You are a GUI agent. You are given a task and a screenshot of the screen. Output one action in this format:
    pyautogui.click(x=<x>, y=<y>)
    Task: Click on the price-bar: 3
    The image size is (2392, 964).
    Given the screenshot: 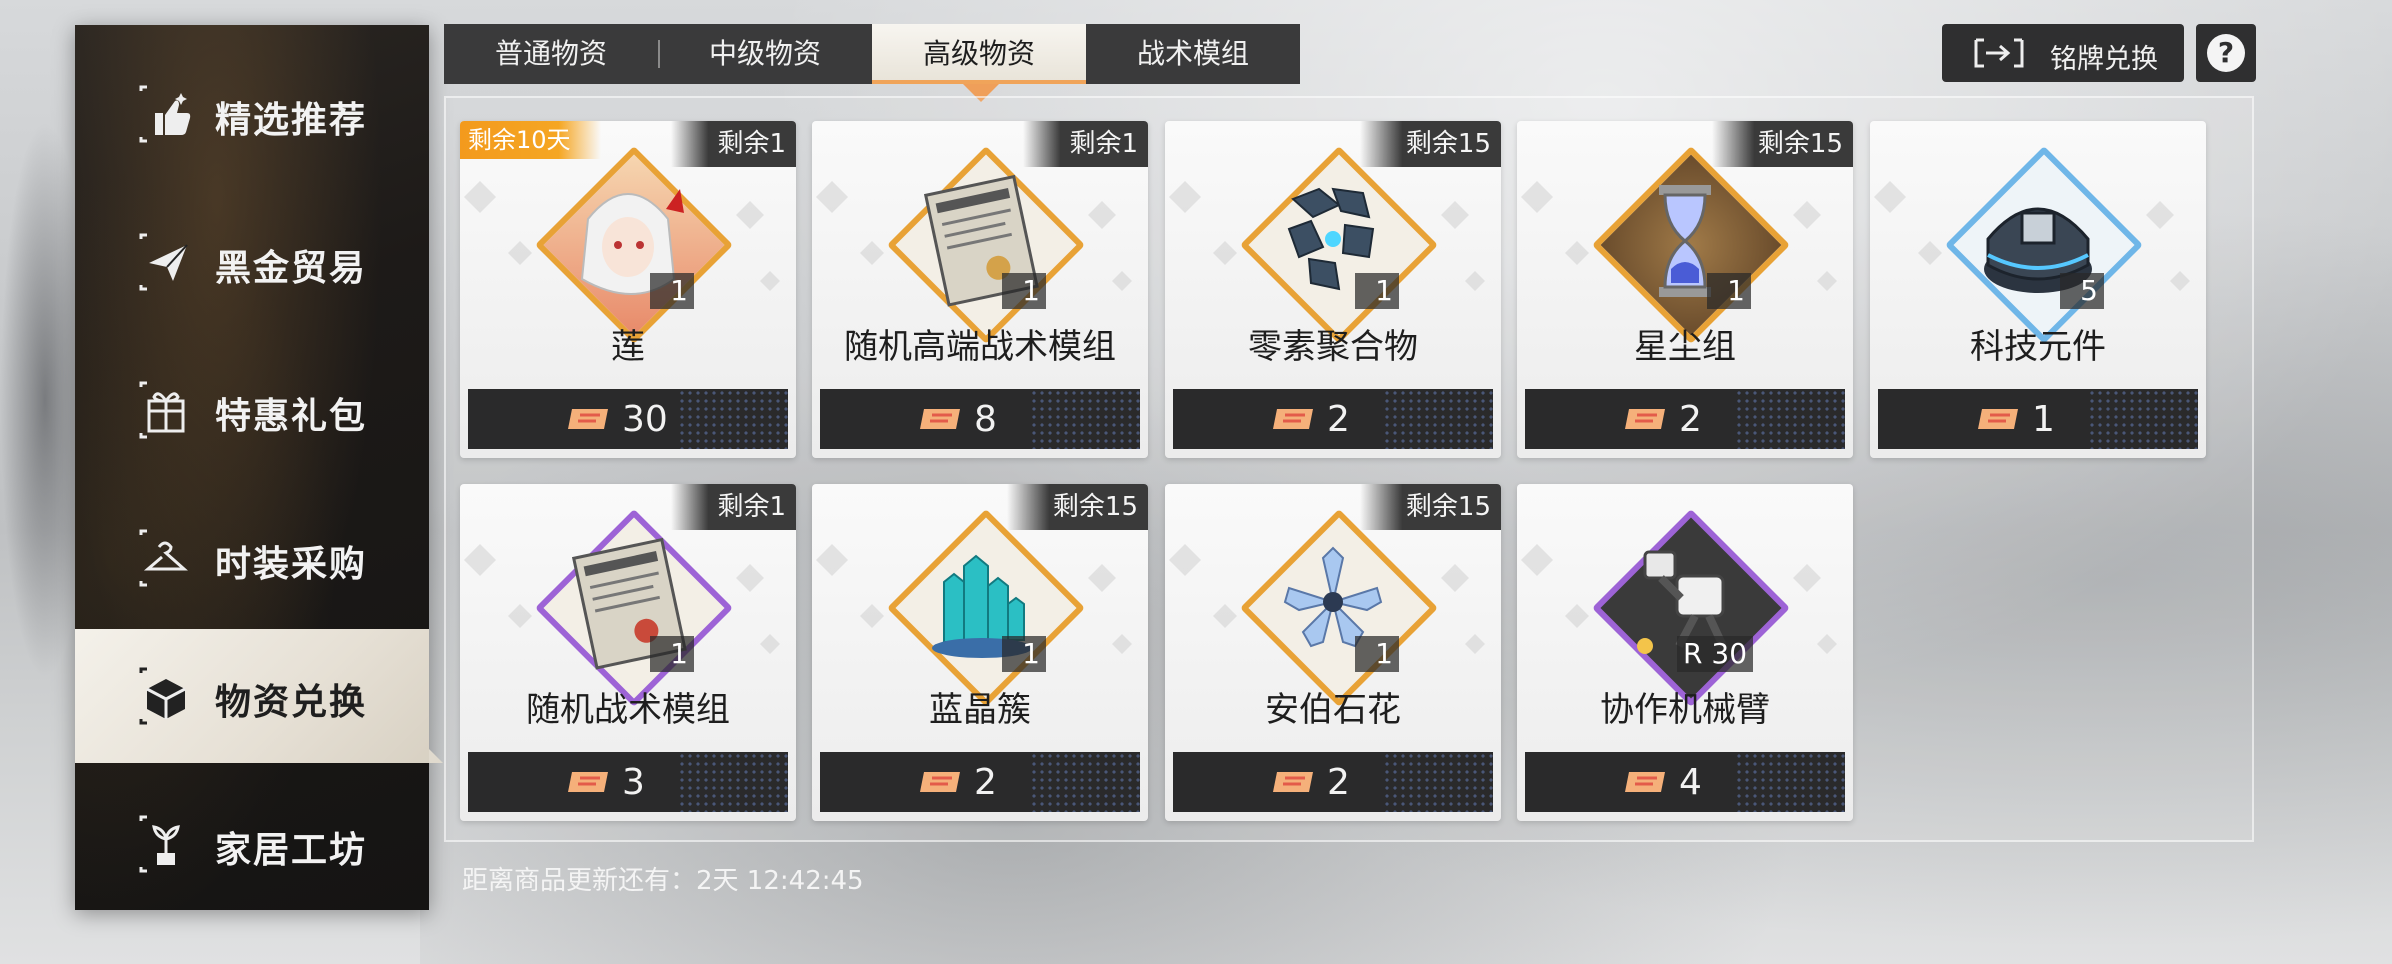 What is the action you would take?
    pyautogui.click(x=628, y=782)
    